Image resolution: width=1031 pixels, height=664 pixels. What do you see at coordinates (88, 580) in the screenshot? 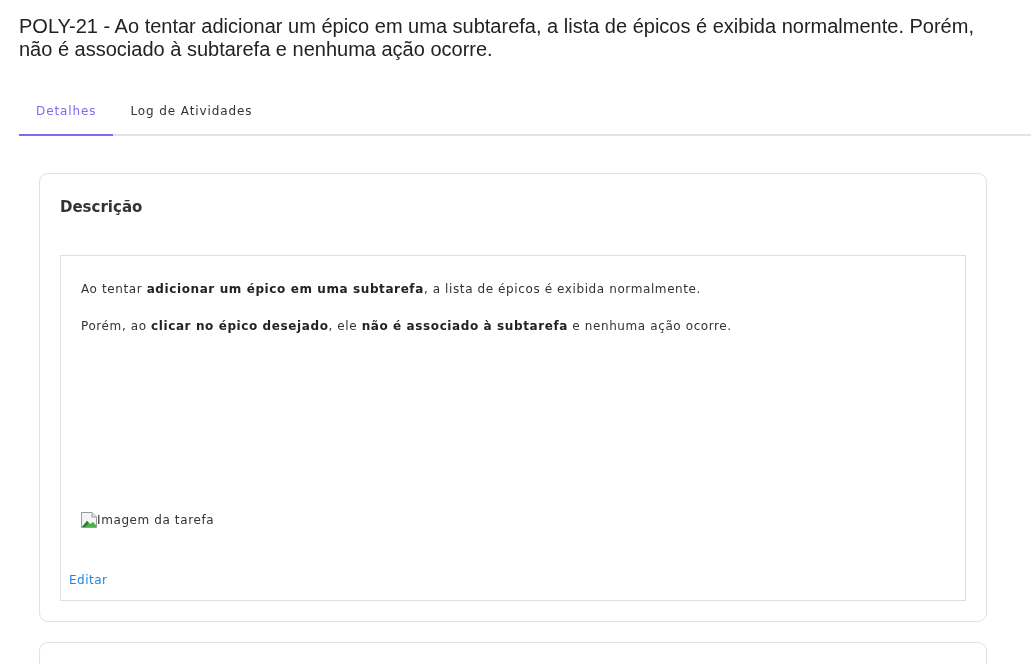
I see `edit-link: Editar` at bounding box center [88, 580].